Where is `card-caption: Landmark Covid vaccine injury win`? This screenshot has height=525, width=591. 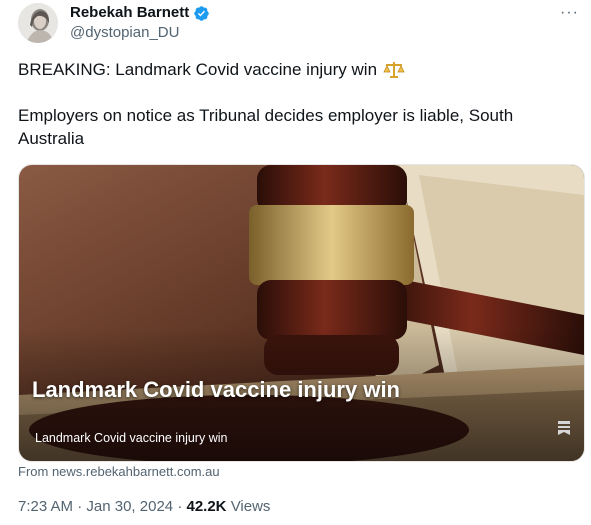
card-caption: Landmark Covid vaccine injury win is located at coordinates (131, 438).